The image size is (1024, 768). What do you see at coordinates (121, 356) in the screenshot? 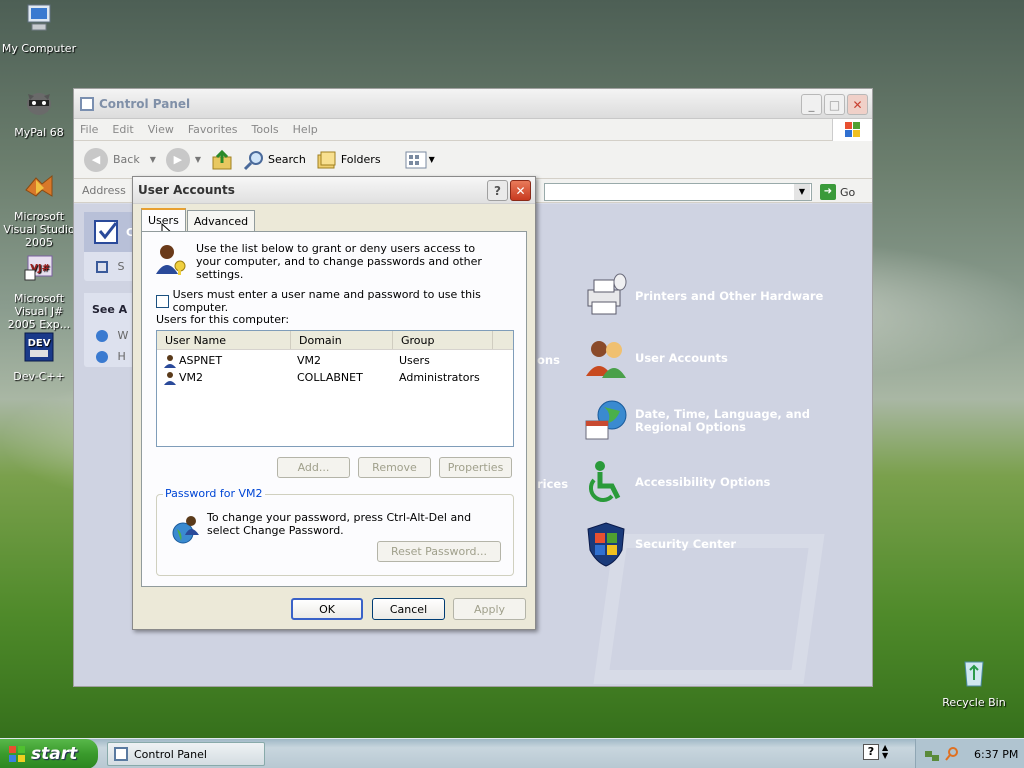
I see `see-also-label: H` at bounding box center [121, 356].